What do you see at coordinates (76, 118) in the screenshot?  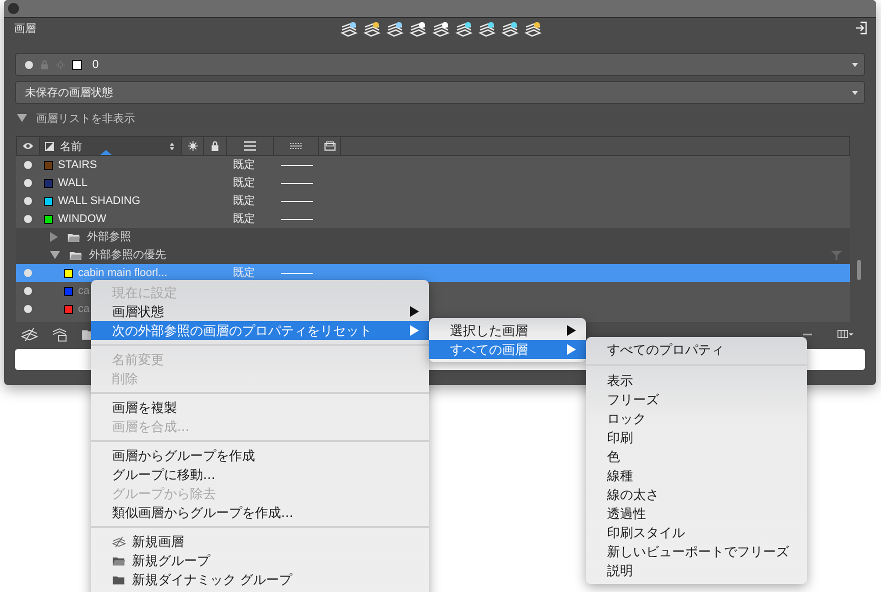 I see `list-toggle: 画層リストを非表示` at bounding box center [76, 118].